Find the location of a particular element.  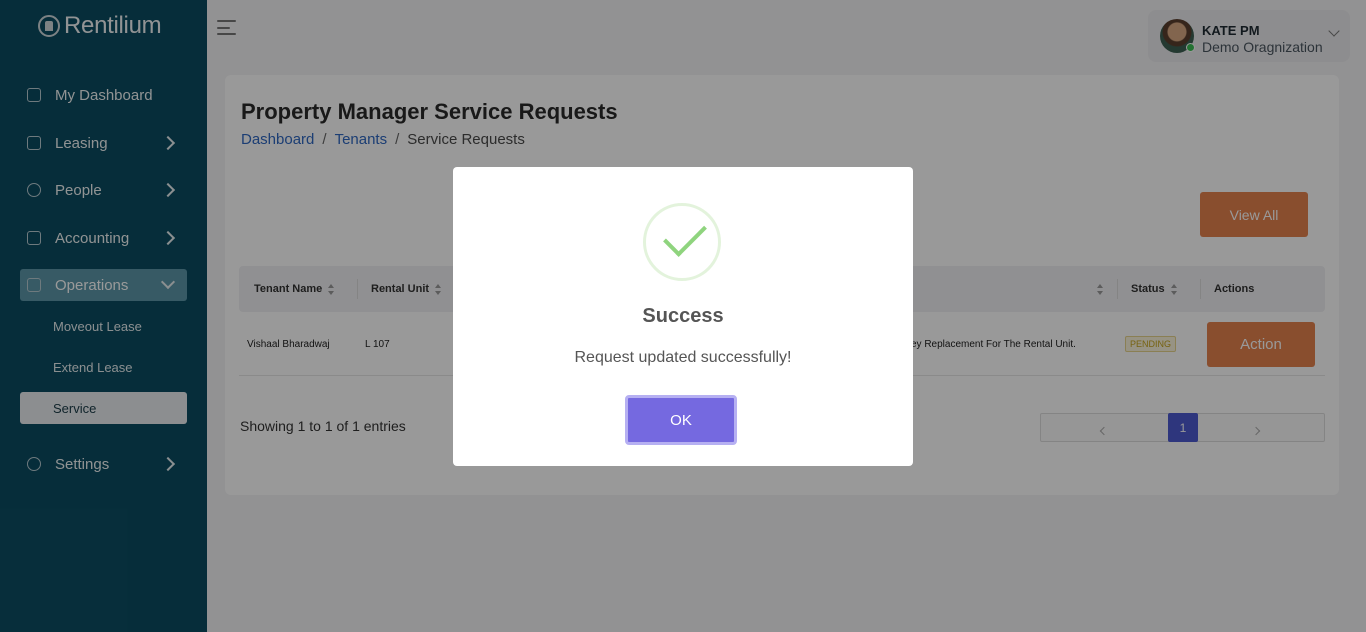

success-icon is located at coordinates (682, 242).